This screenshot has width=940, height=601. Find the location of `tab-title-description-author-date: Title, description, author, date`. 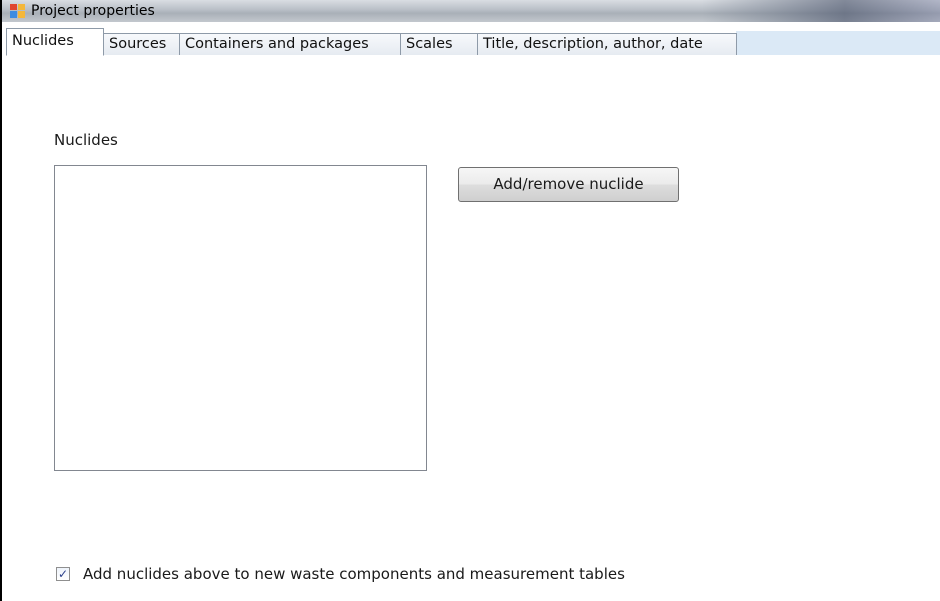

tab-title-description-author-date: Title, description, author, date is located at coordinates (607, 44).